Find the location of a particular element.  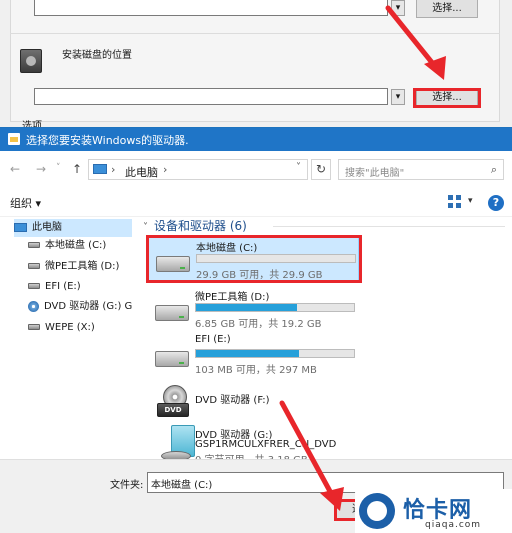

nav-item-label: EFI (E:) is located at coordinates (63, 286).